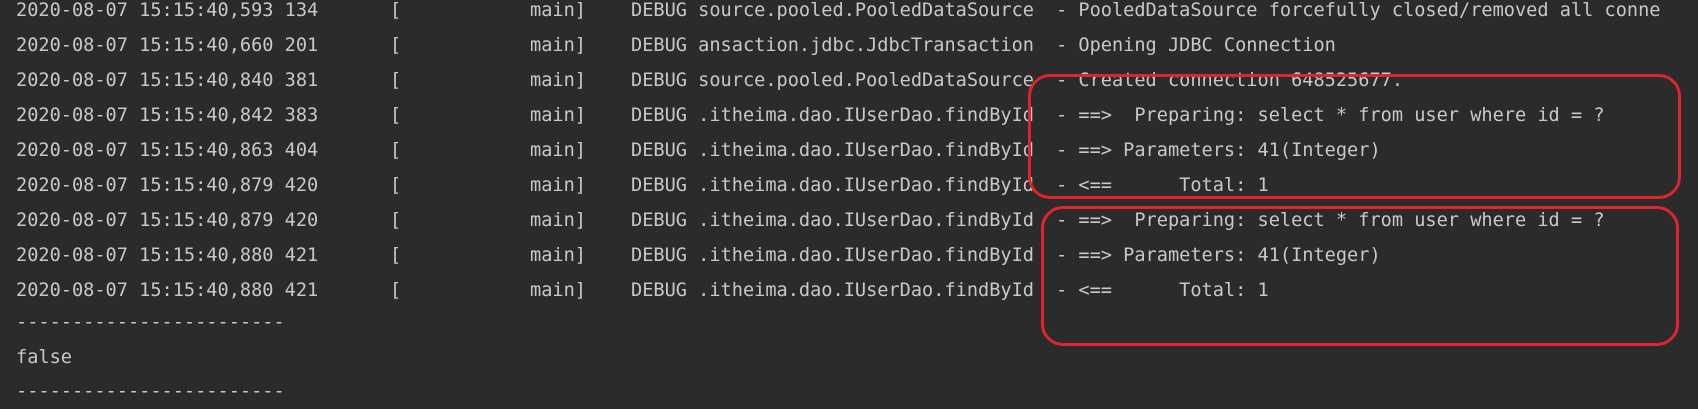 The width and height of the screenshot is (1698, 409). I want to click on log-timestamp: 2020-08-07 15:15:40,863 404, so click(167, 150).